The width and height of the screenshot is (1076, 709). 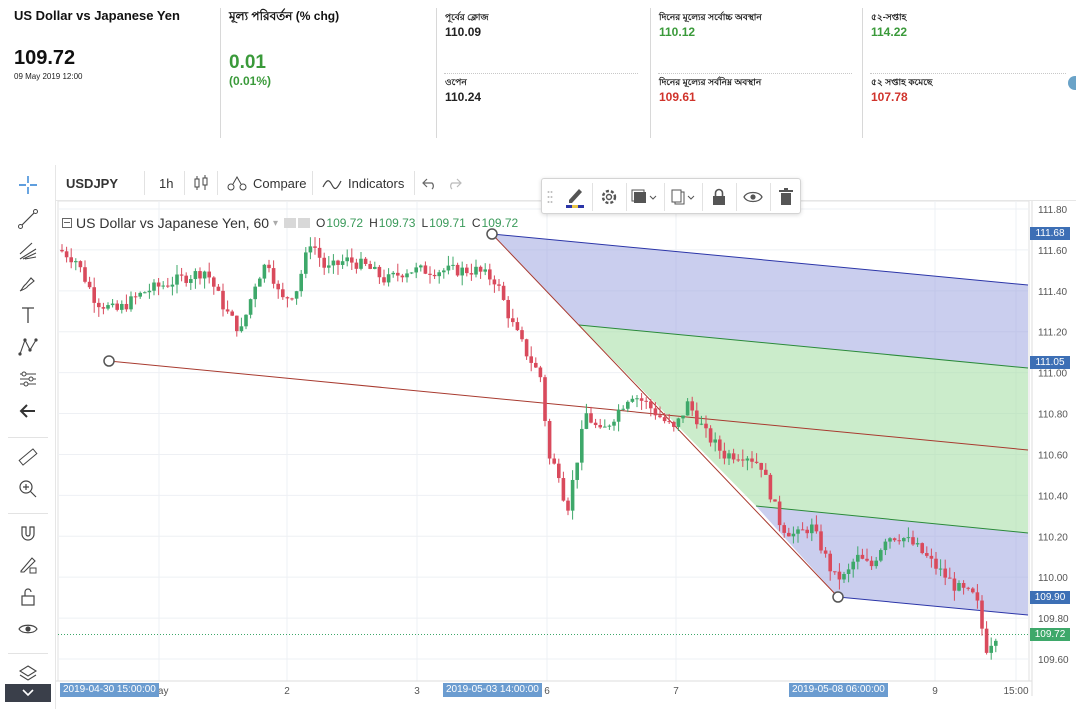 I want to click on chevron-down-icon: ▾, so click(x=275, y=223).